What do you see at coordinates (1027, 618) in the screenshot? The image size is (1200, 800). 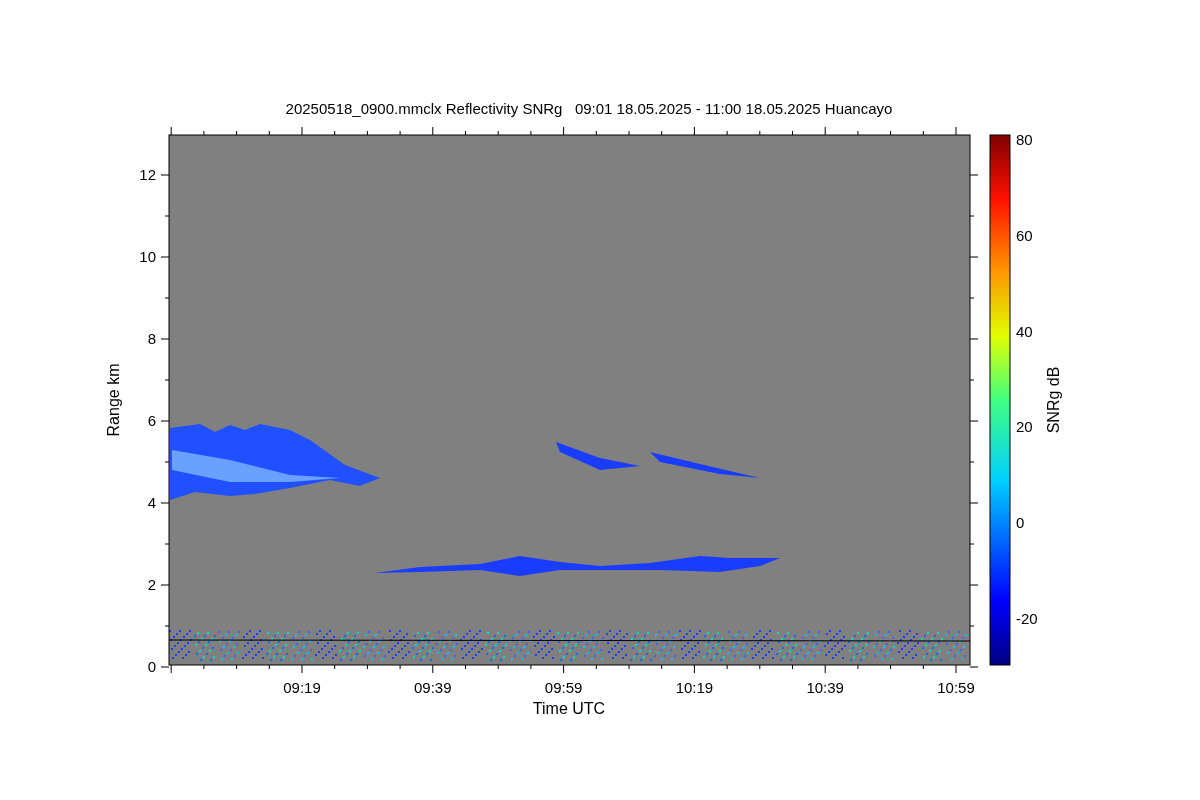 I see `colorbar-tick-label: -20` at bounding box center [1027, 618].